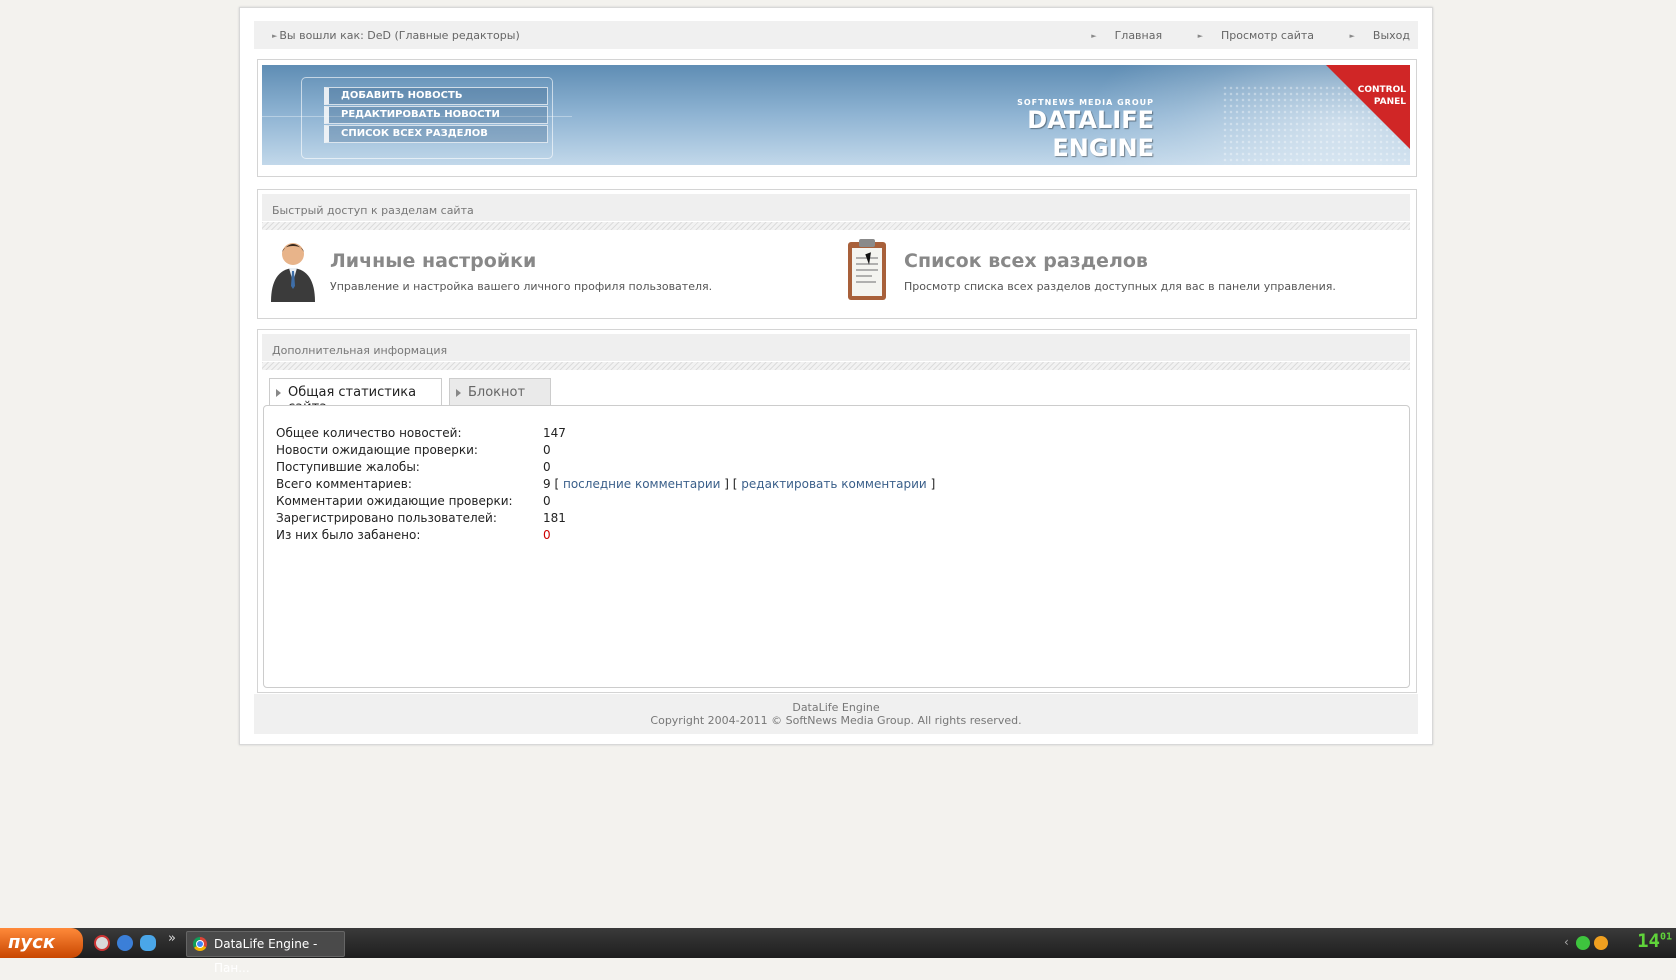  I want to click on tray-app-icon, so click(1601, 943).